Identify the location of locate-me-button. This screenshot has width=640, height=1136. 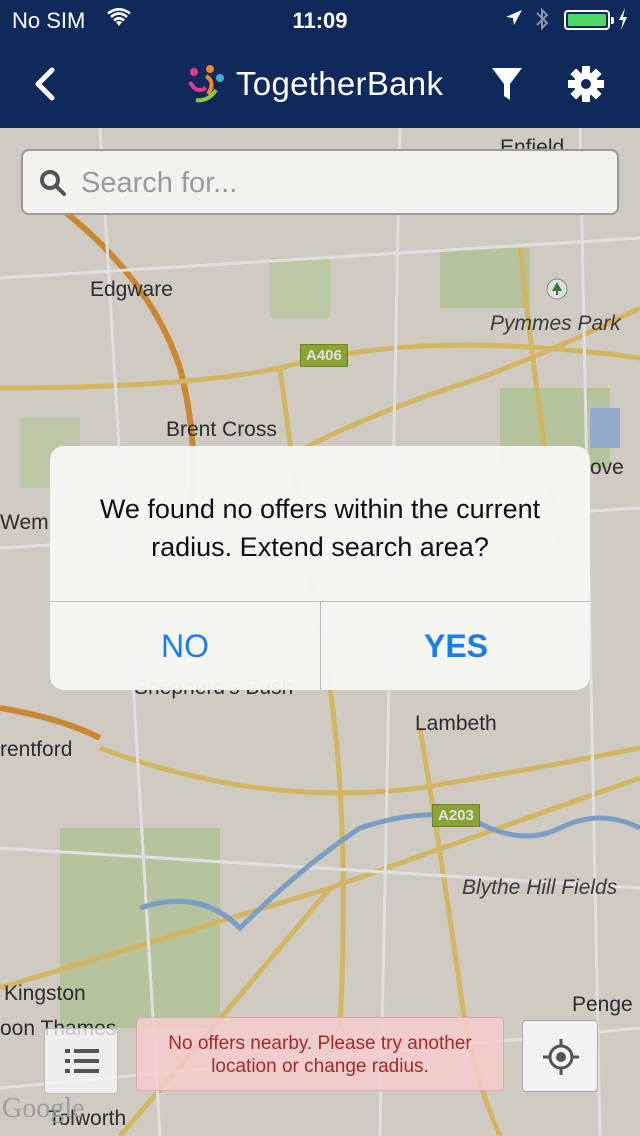
(560, 1056).